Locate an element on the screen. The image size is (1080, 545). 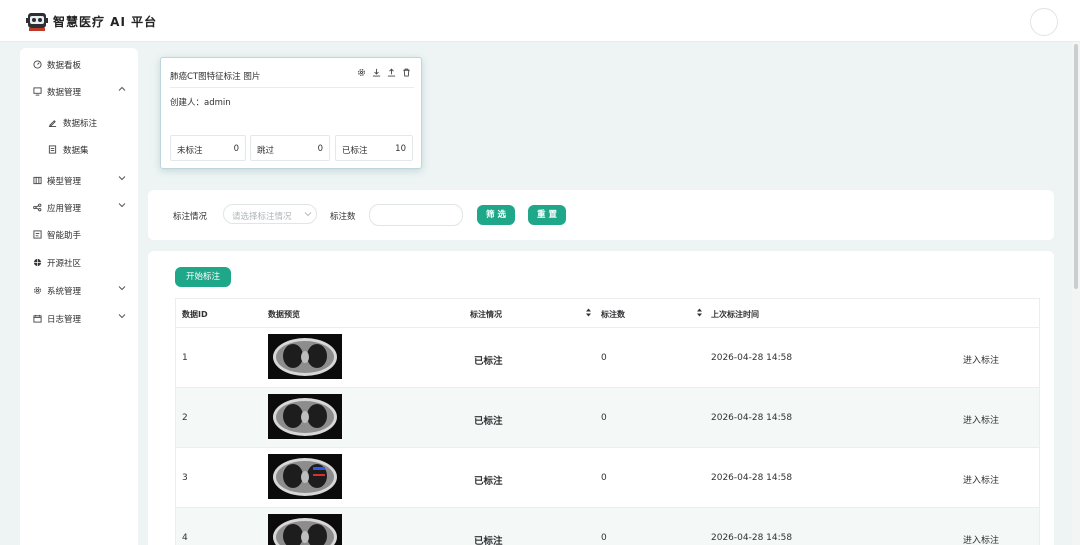
column-header-id: 数据ID is located at coordinates (195, 314).